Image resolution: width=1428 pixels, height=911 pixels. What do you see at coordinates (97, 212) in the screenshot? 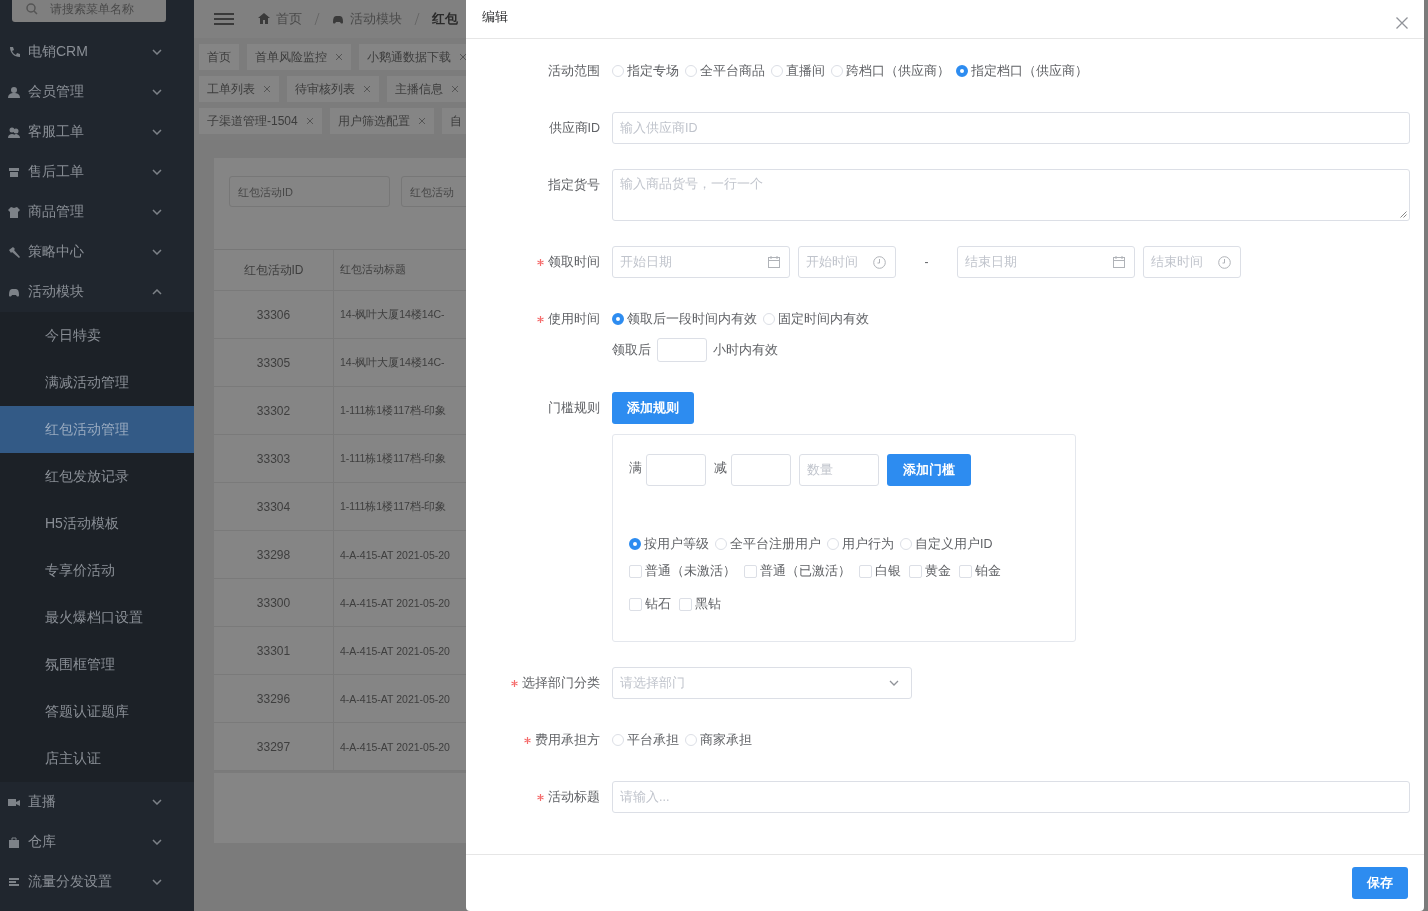
I see `sidebar-item: 商品管理` at bounding box center [97, 212].